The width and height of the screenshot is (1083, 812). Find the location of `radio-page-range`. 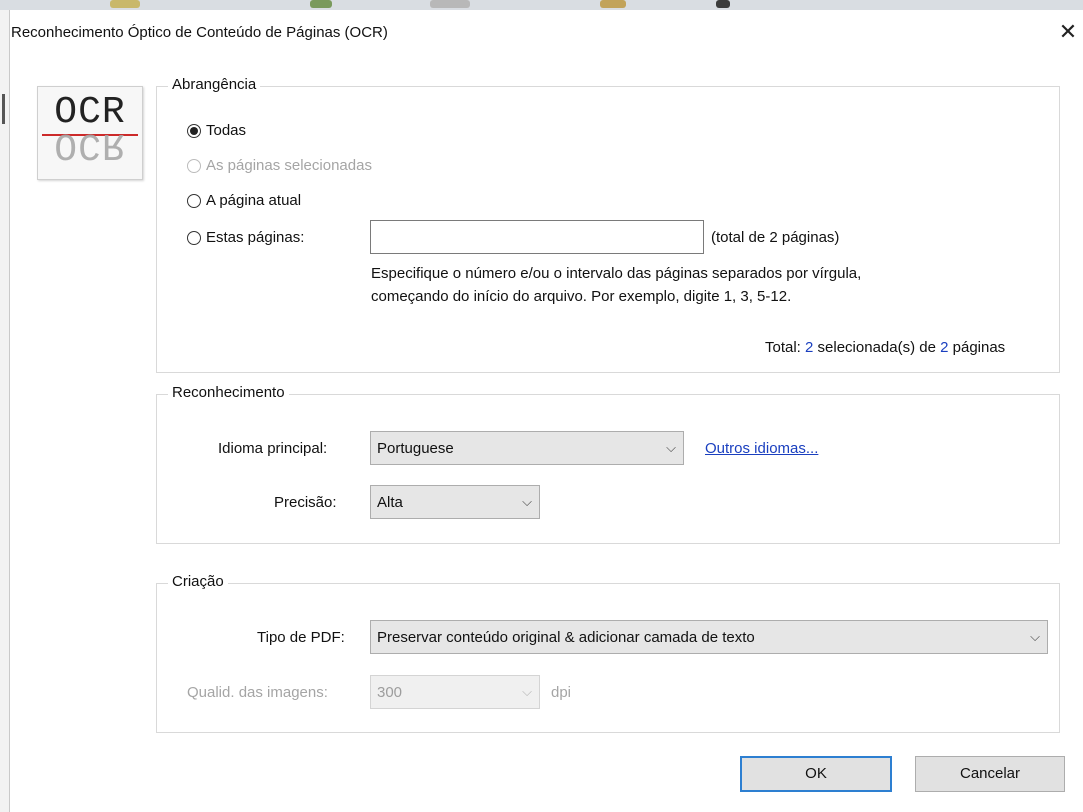

radio-page-range is located at coordinates (194, 237).